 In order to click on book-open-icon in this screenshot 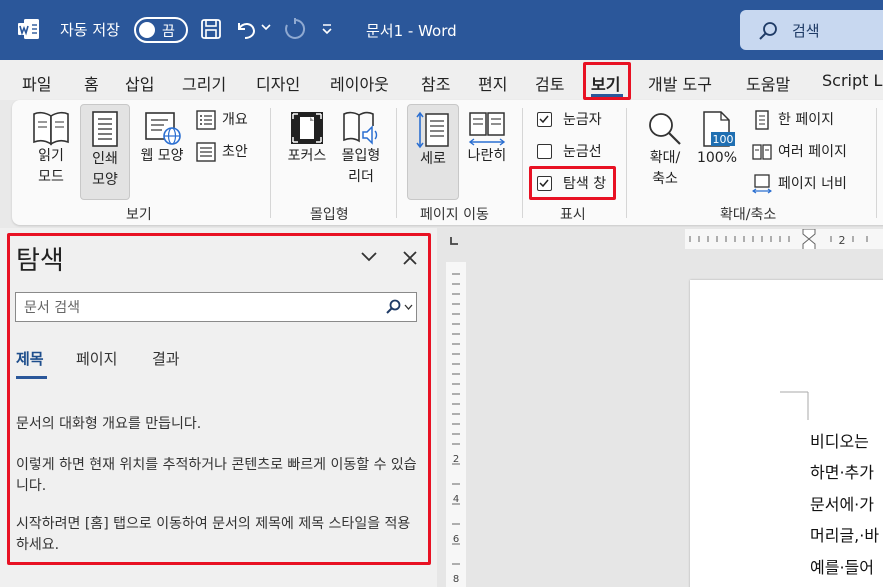, I will do `click(51, 128)`.